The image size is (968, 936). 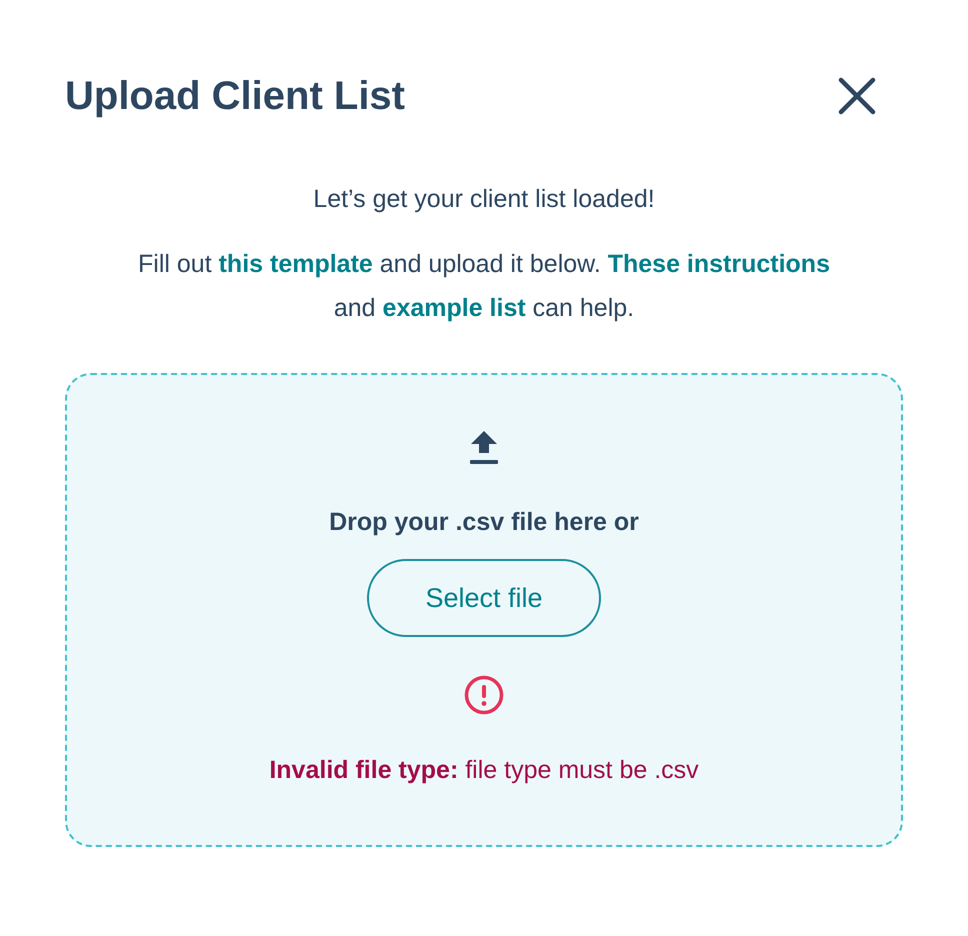 I want to click on upload-icon, so click(x=484, y=448).